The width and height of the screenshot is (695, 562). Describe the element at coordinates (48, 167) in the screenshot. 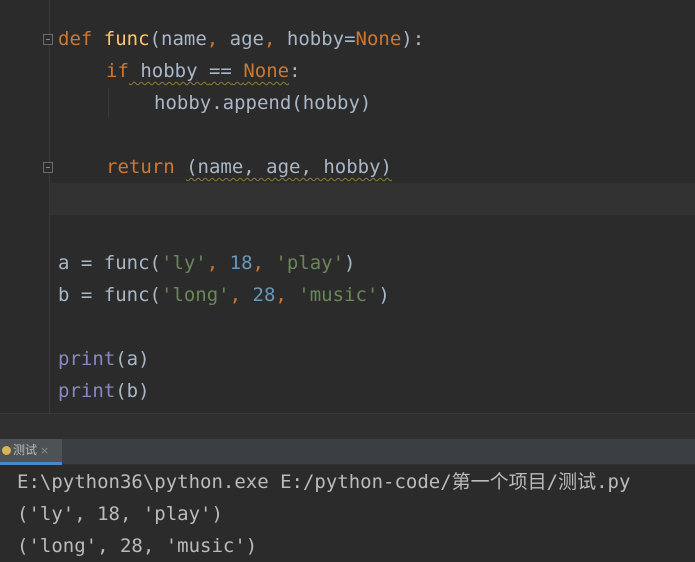

I see `fold-end-icon` at that location.